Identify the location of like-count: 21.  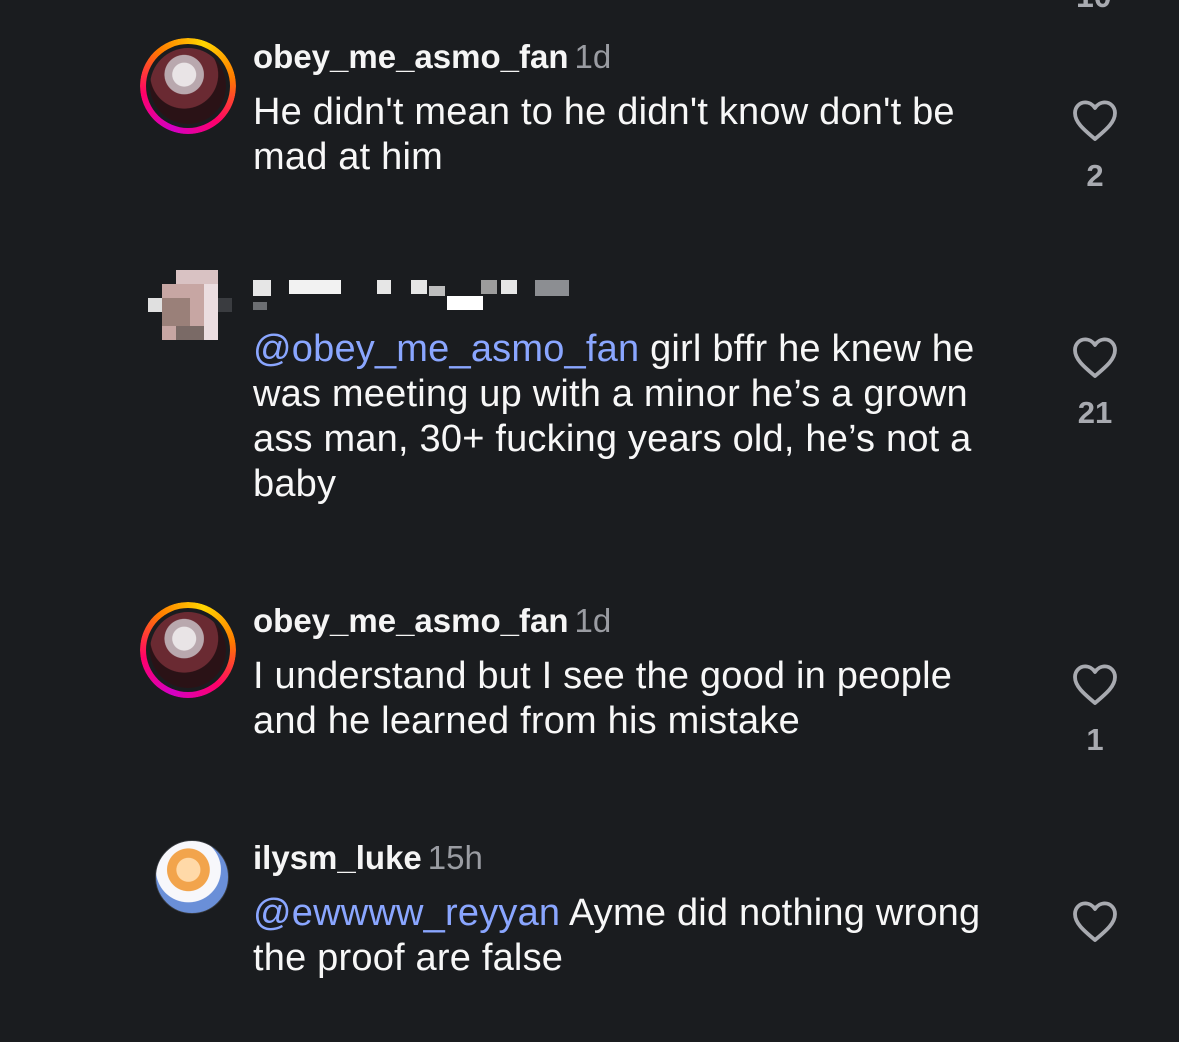
(1095, 412).